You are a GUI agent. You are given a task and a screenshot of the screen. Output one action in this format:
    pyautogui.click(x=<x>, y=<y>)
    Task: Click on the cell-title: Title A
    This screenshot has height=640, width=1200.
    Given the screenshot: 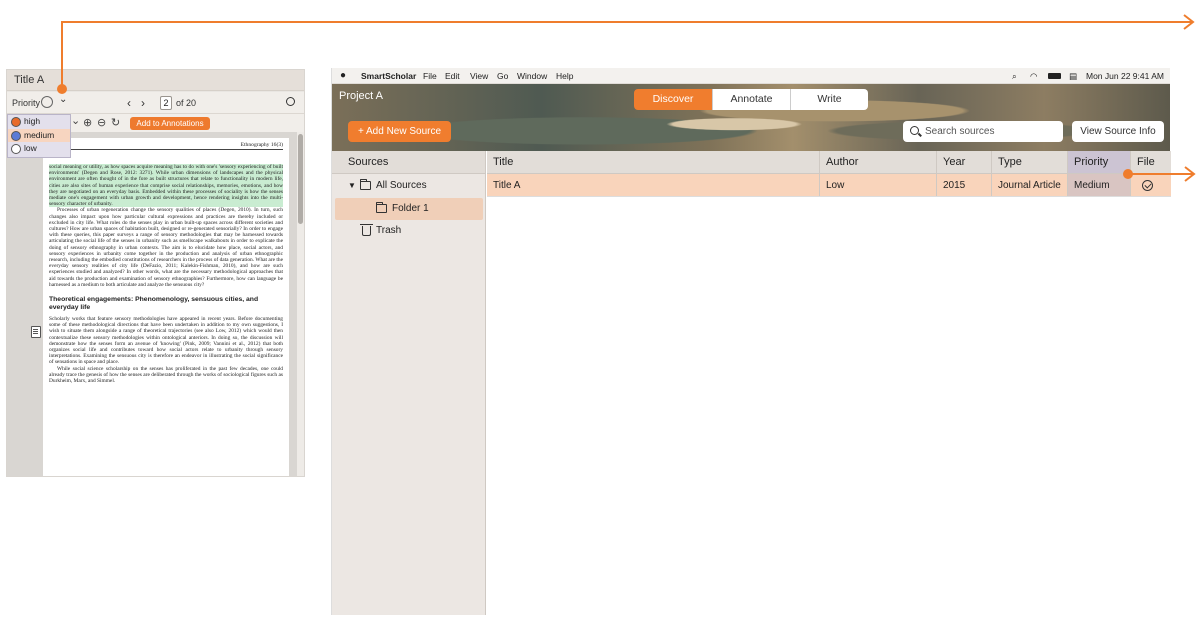 What is the action you would take?
    pyautogui.click(x=653, y=185)
    